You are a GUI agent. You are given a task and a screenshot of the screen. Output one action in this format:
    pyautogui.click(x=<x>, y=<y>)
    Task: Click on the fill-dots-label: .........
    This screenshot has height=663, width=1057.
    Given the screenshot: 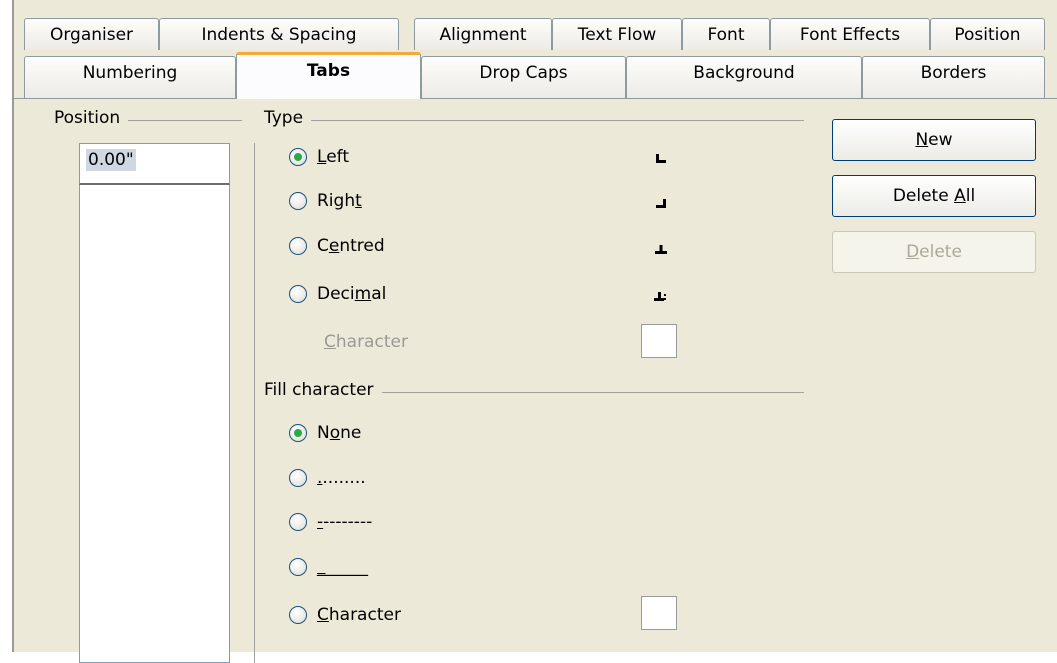 What is the action you would take?
    pyautogui.click(x=341, y=478)
    